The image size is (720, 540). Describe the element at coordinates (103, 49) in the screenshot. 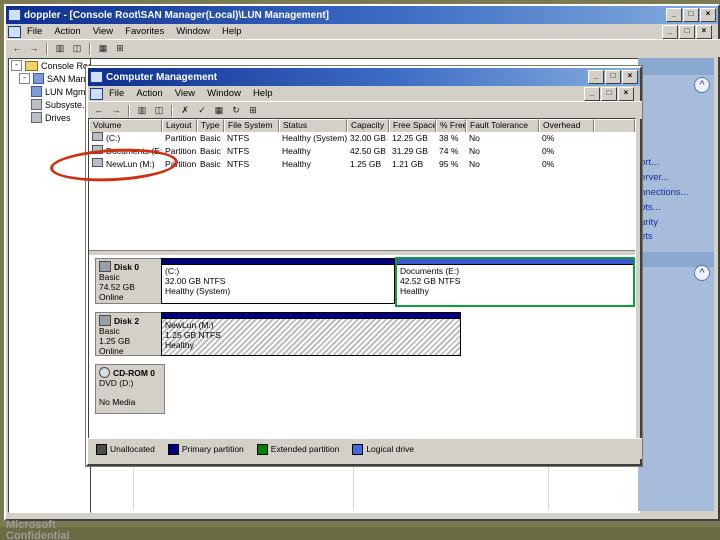

I see `export-list-button: ▦` at that location.